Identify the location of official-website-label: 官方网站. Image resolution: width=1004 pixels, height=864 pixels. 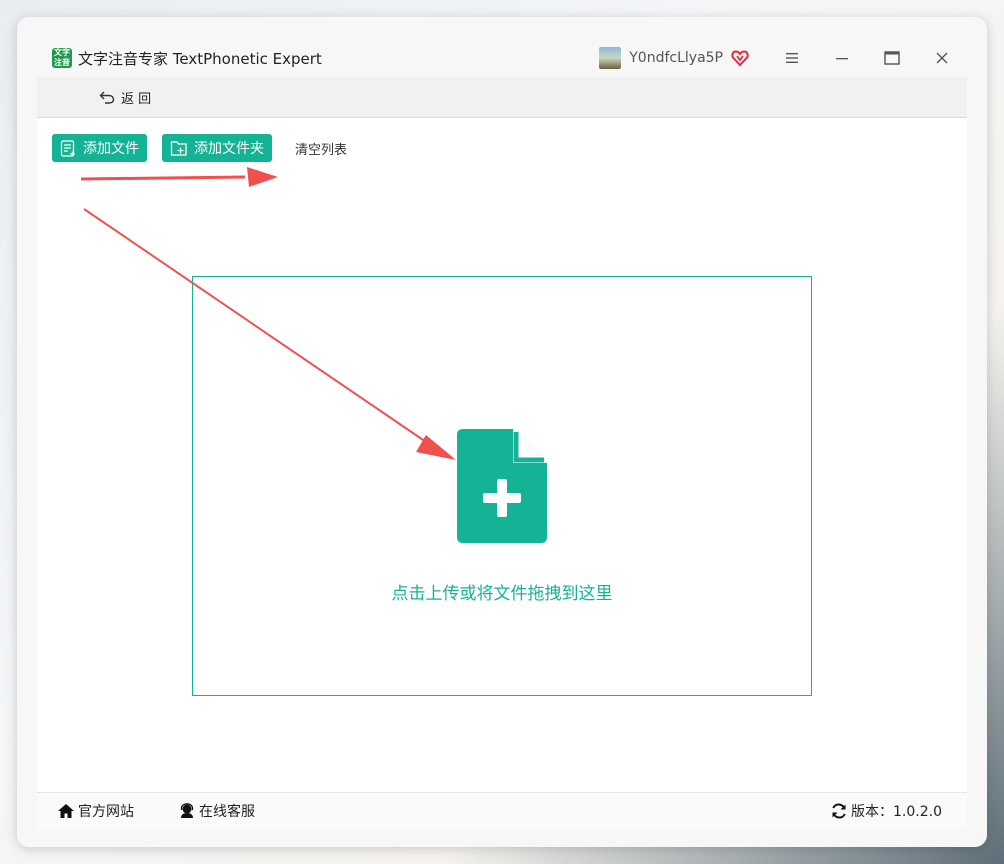
(106, 812).